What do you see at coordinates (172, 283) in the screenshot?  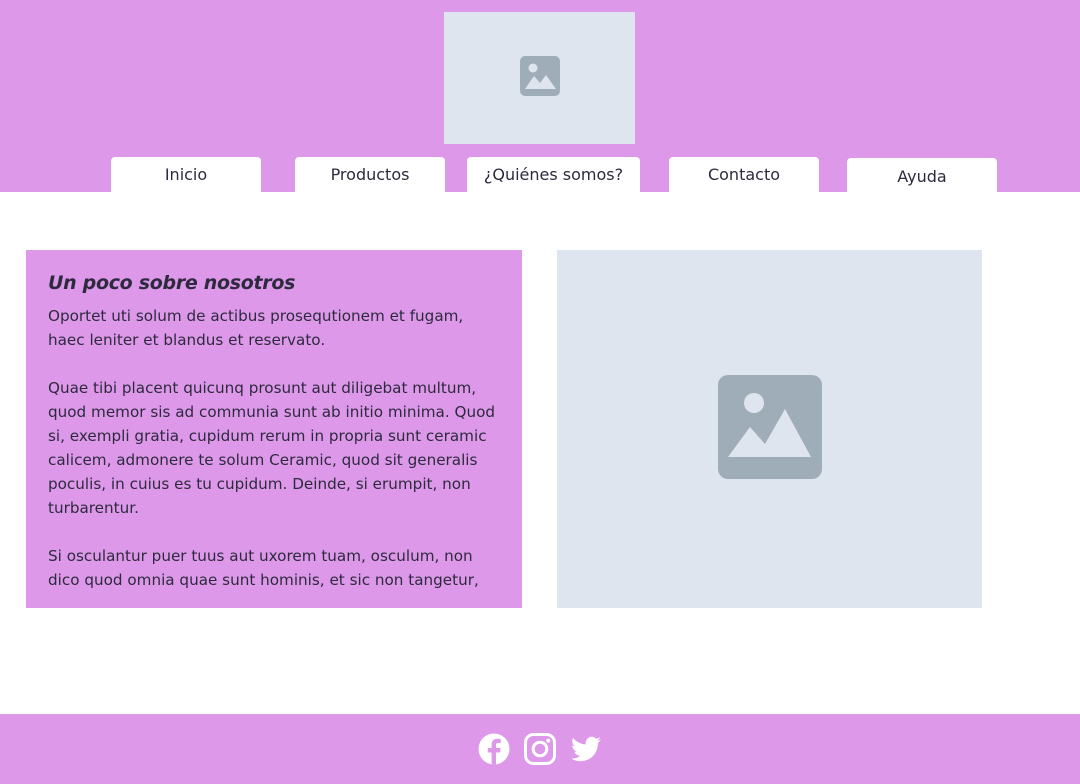 I see `about-title: Un poco sobre nosotros` at bounding box center [172, 283].